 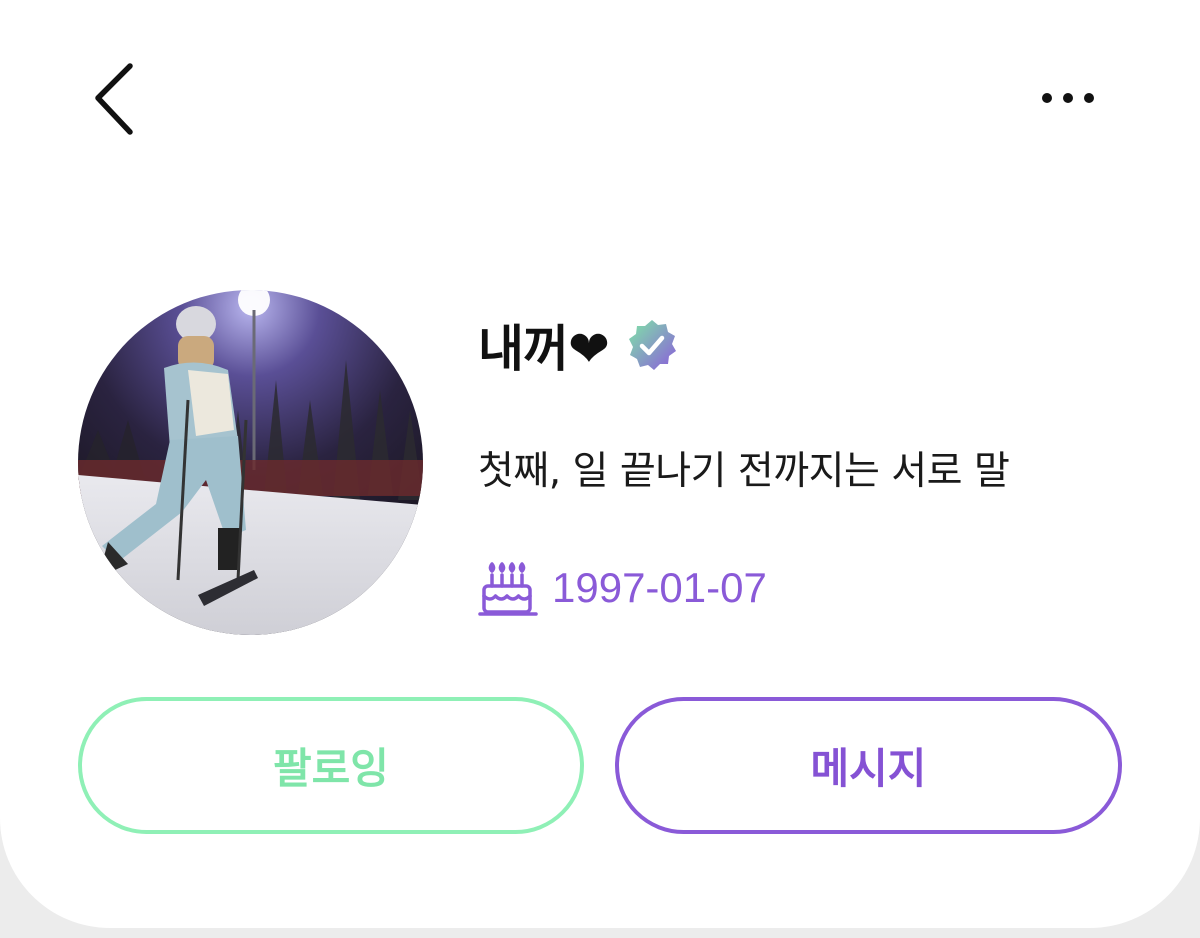 I want to click on birthday-row: 1997-01-07, so click(x=622, y=588).